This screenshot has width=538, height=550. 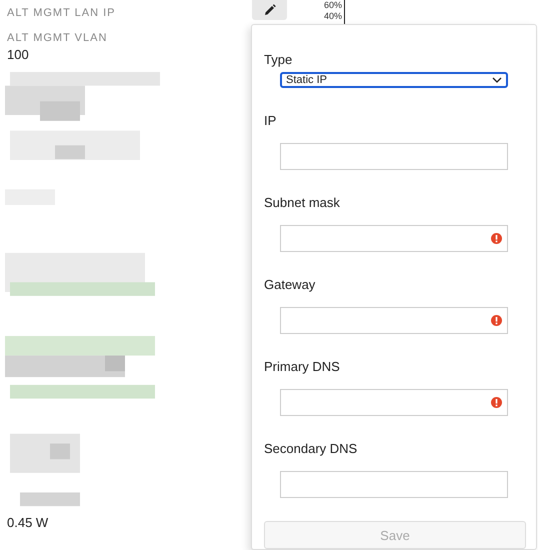 I want to click on axis-tick-label: 60%, so click(x=332, y=5).